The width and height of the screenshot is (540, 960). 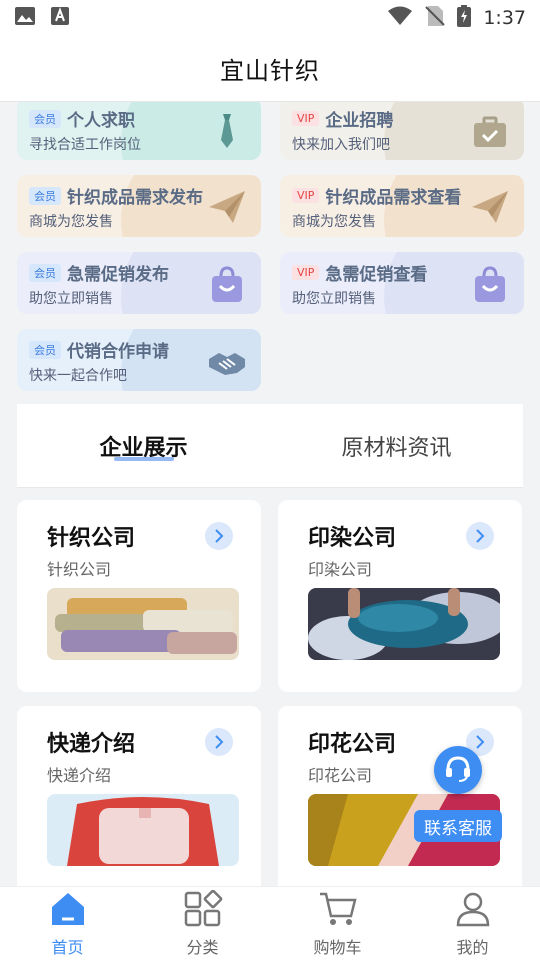 I want to click on company-card-express: 快递介绍 快递介绍, so click(x=139, y=796).